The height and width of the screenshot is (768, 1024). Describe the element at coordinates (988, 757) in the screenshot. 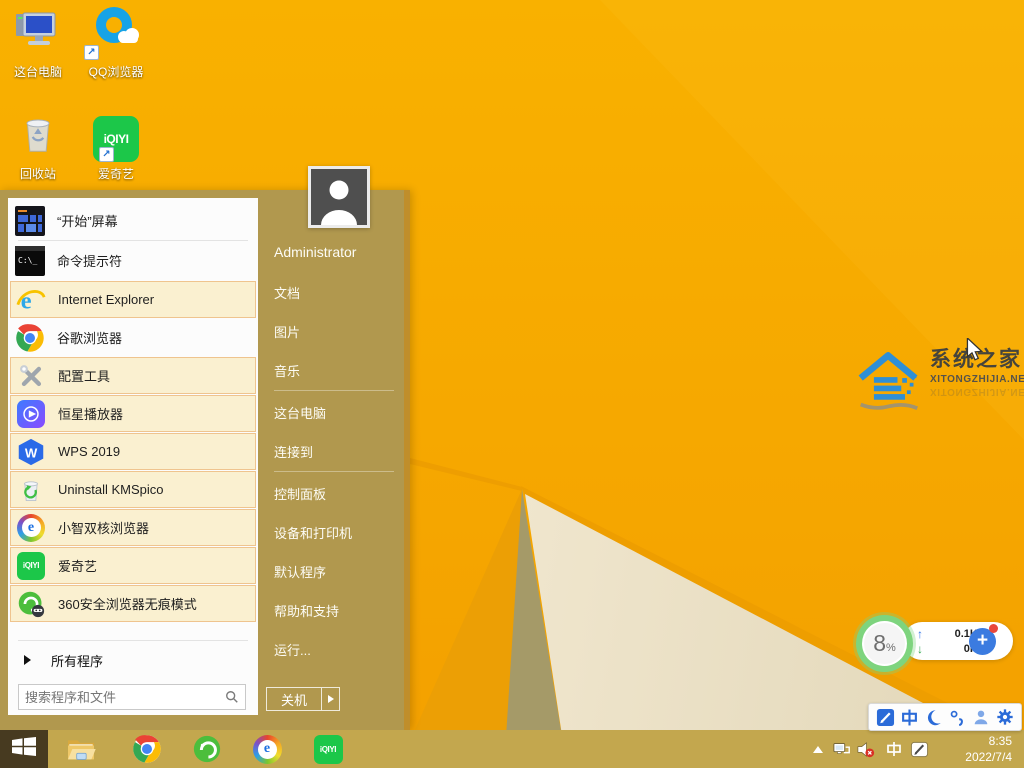

I see `clock-date: 2022/7/4` at that location.